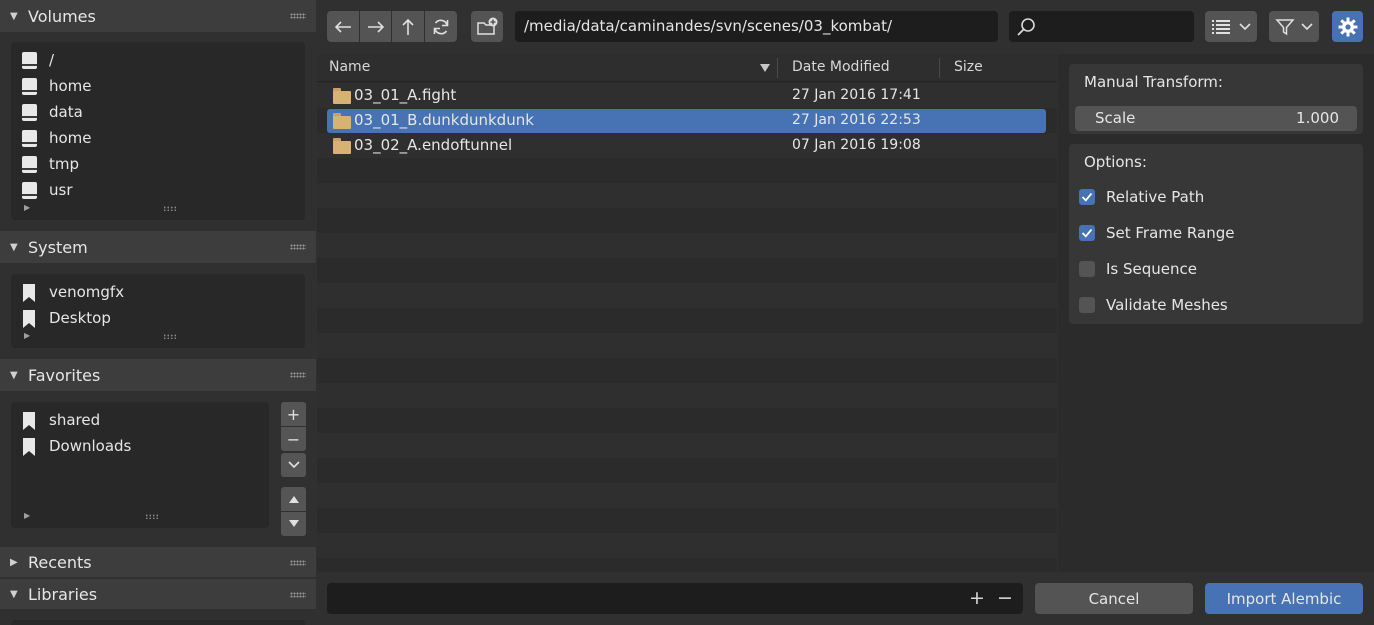 This screenshot has width=1374, height=625. I want to click on column-name-header: Name, so click(349, 67).